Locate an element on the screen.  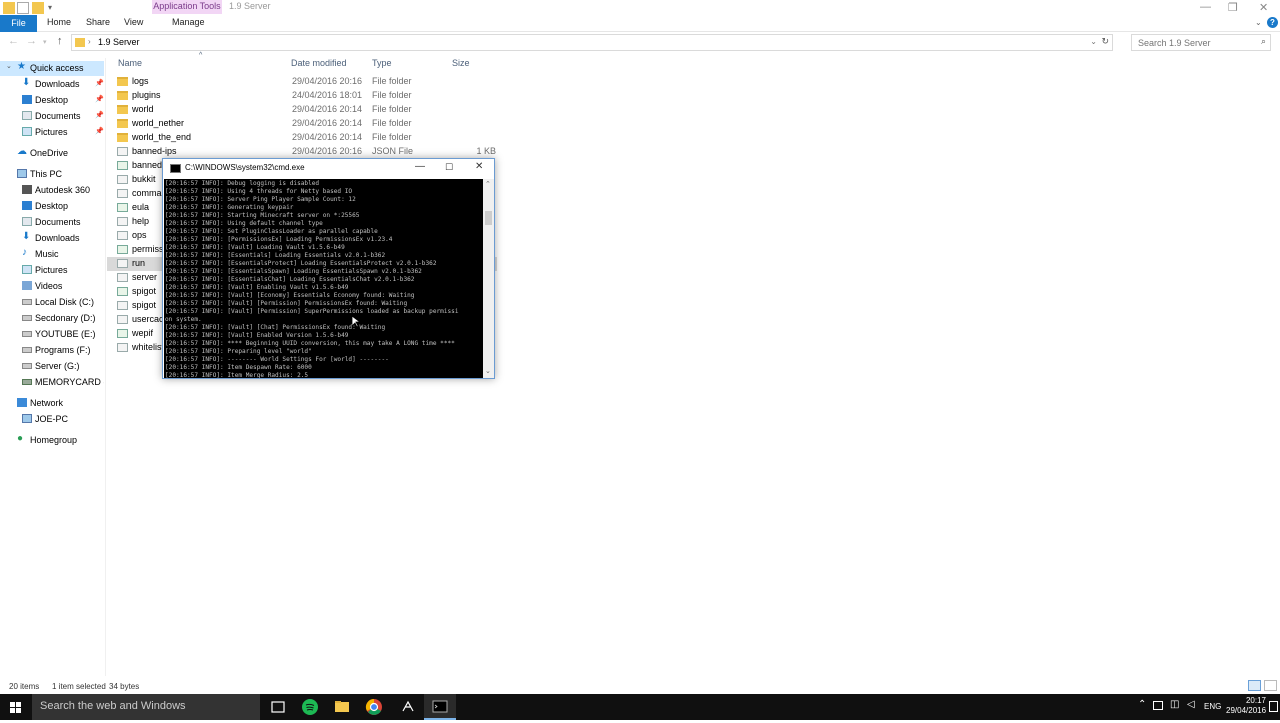
column-date-modified: Date modified is located at coordinates (319, 63).